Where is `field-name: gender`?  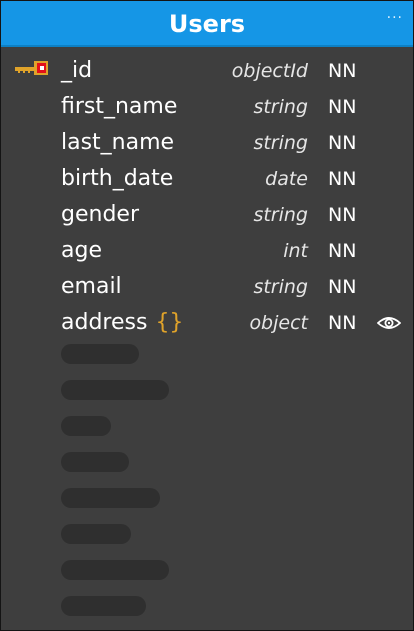 field-name: gender is located at coordinates (100, 214).